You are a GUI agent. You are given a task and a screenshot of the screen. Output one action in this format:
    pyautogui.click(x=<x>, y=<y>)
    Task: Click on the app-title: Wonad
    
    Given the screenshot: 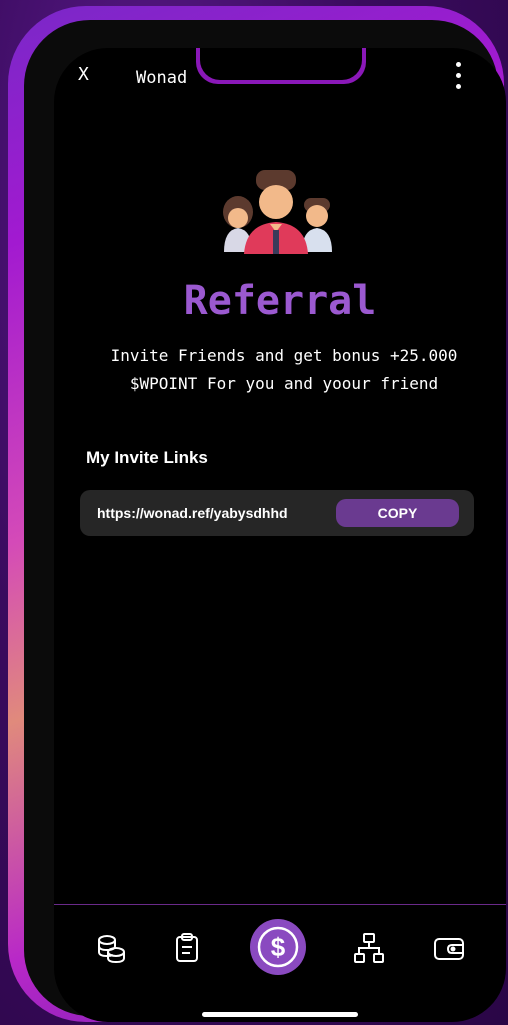 What is the action you would take?
    pyautogui.click(x=162, y=78)
    